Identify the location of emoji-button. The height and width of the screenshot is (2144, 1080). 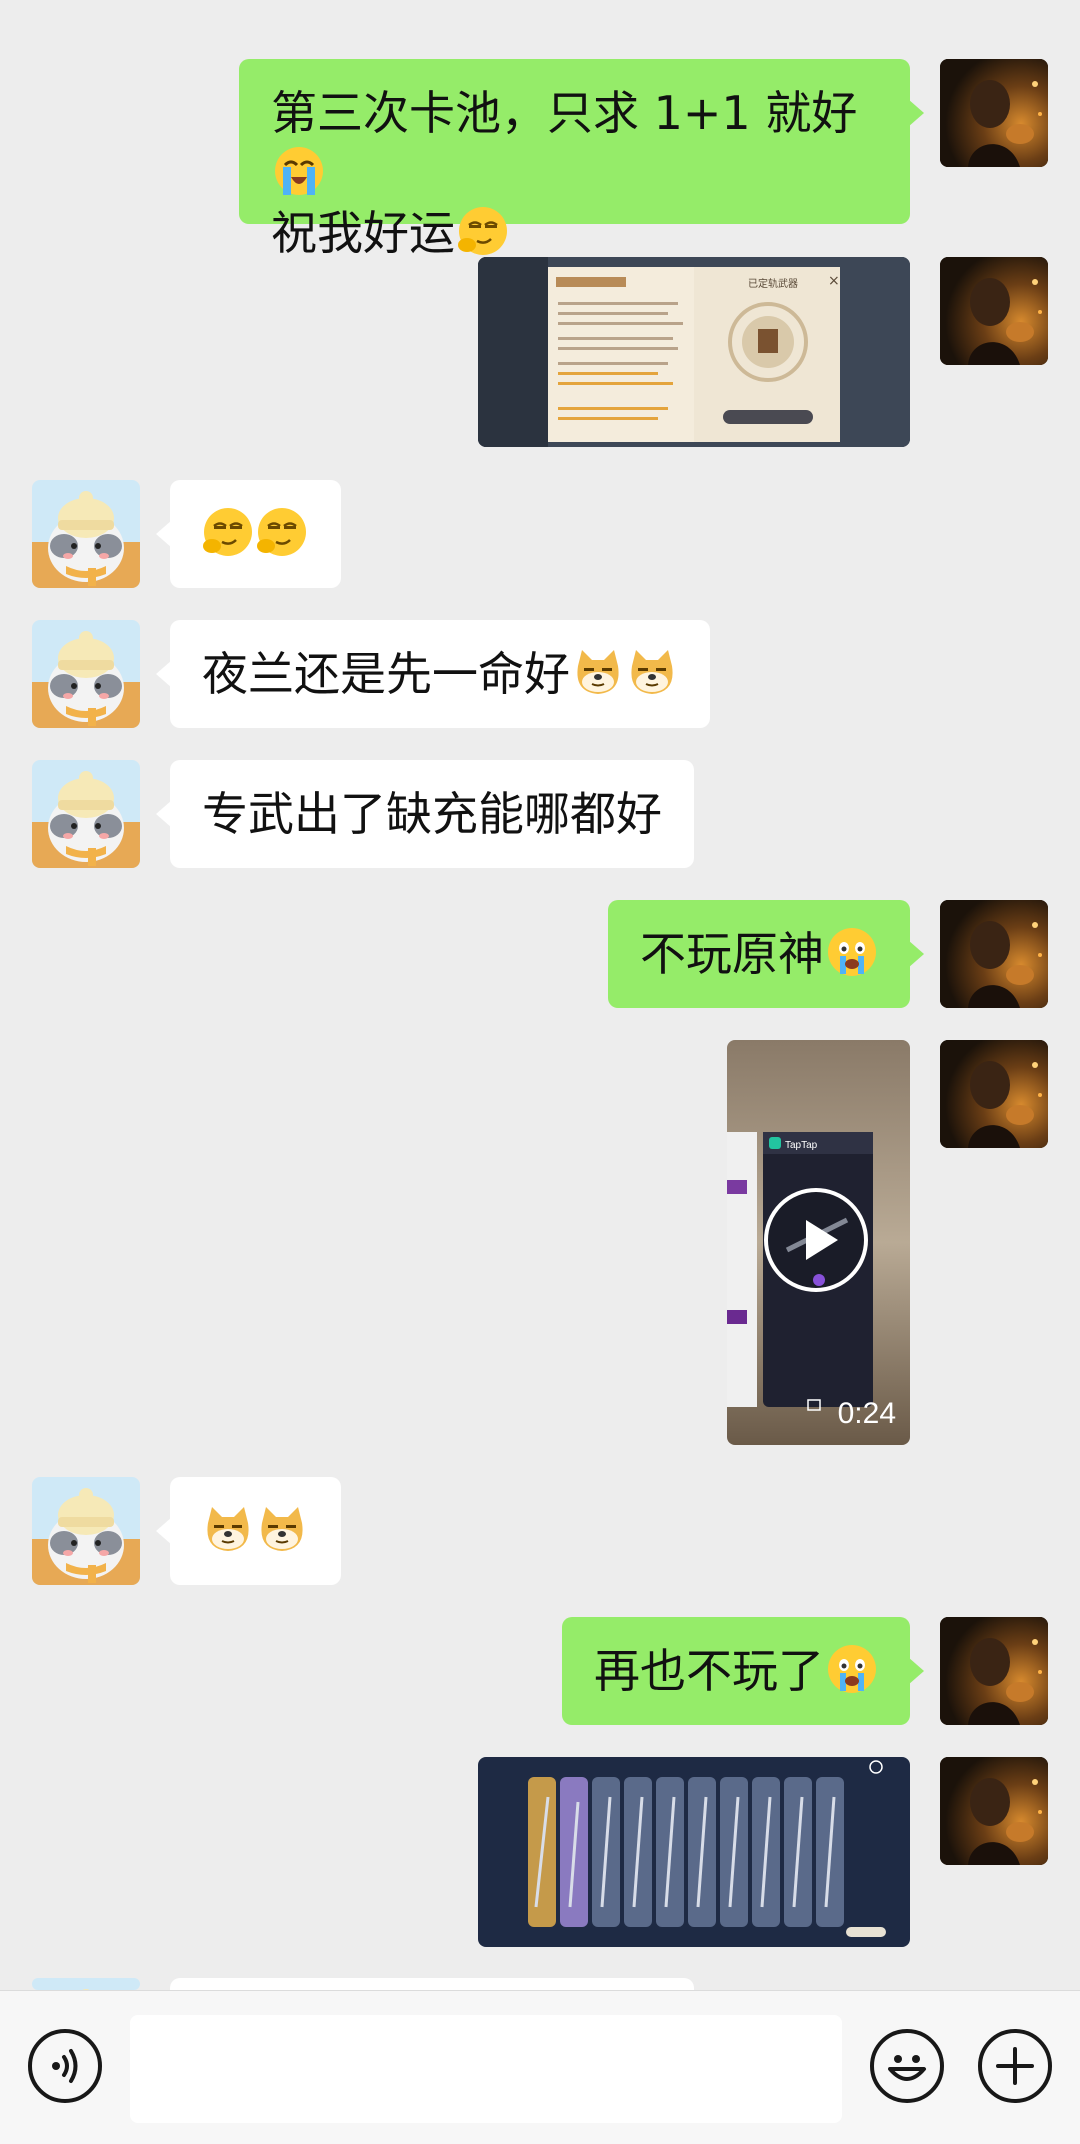
(907, 2066).